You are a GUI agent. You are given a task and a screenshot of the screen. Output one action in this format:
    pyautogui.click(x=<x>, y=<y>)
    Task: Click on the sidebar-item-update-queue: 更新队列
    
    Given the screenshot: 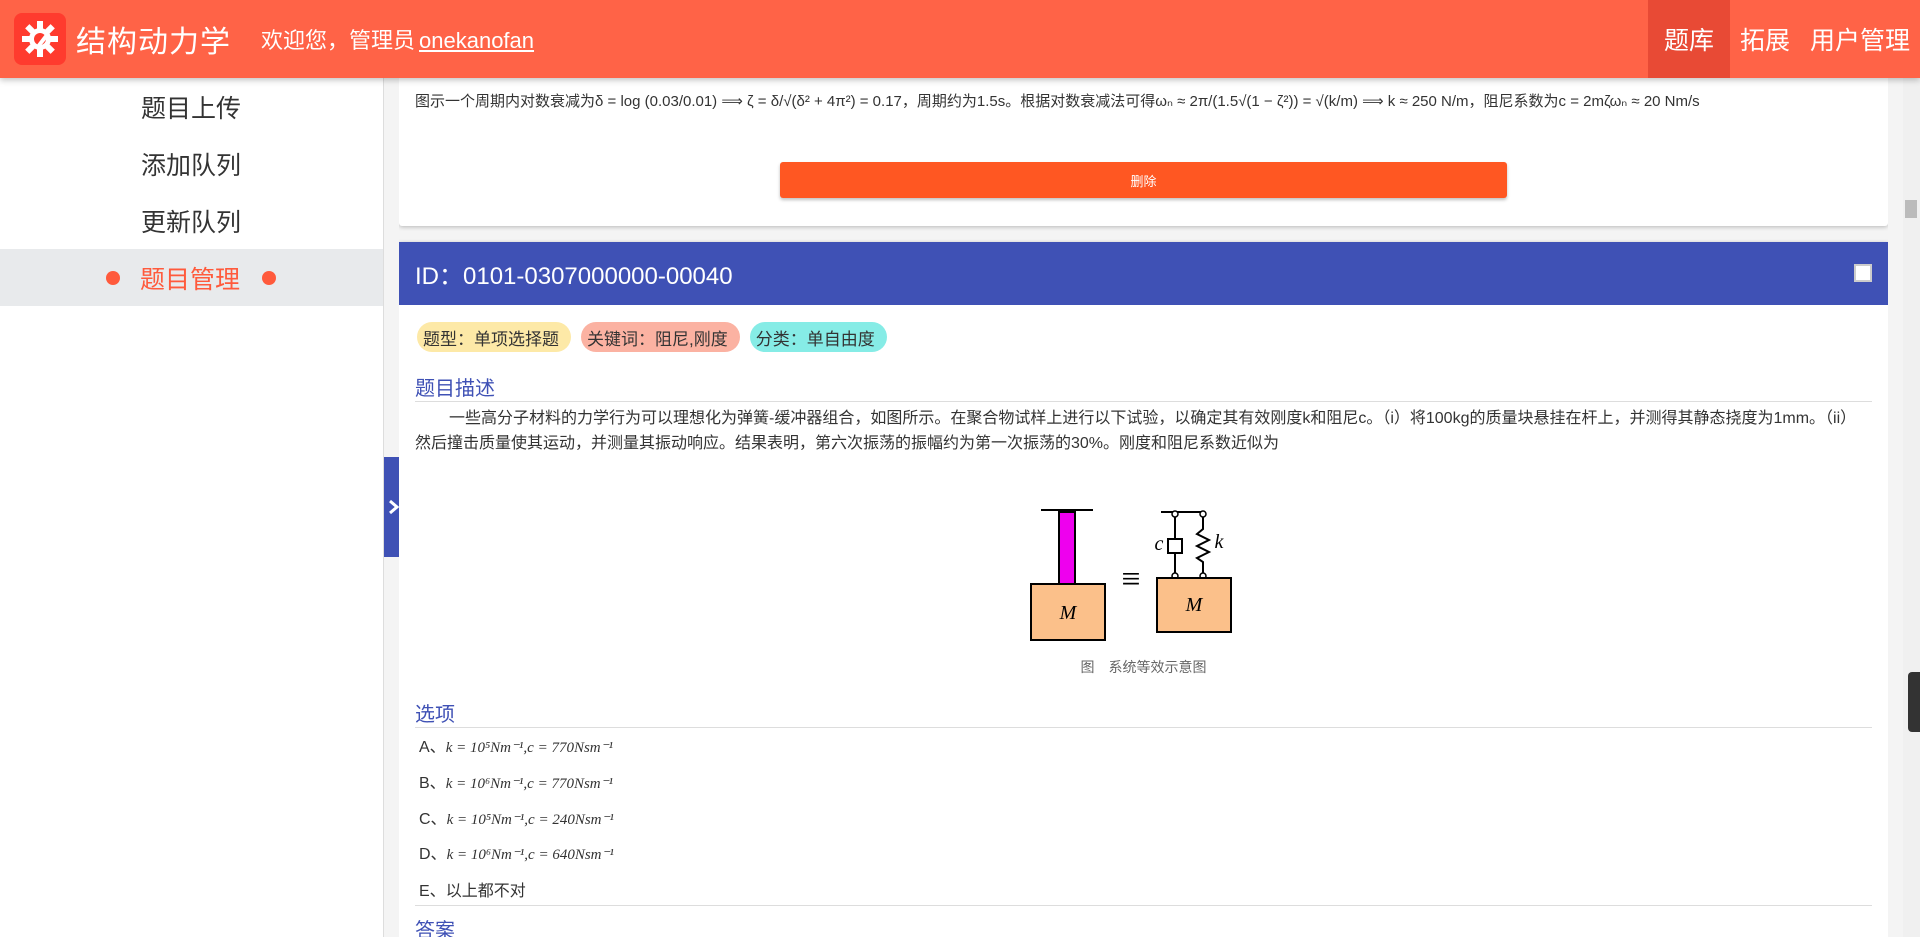 What is the action you would take?
    pyautogui.click(x=191, y=220)
    